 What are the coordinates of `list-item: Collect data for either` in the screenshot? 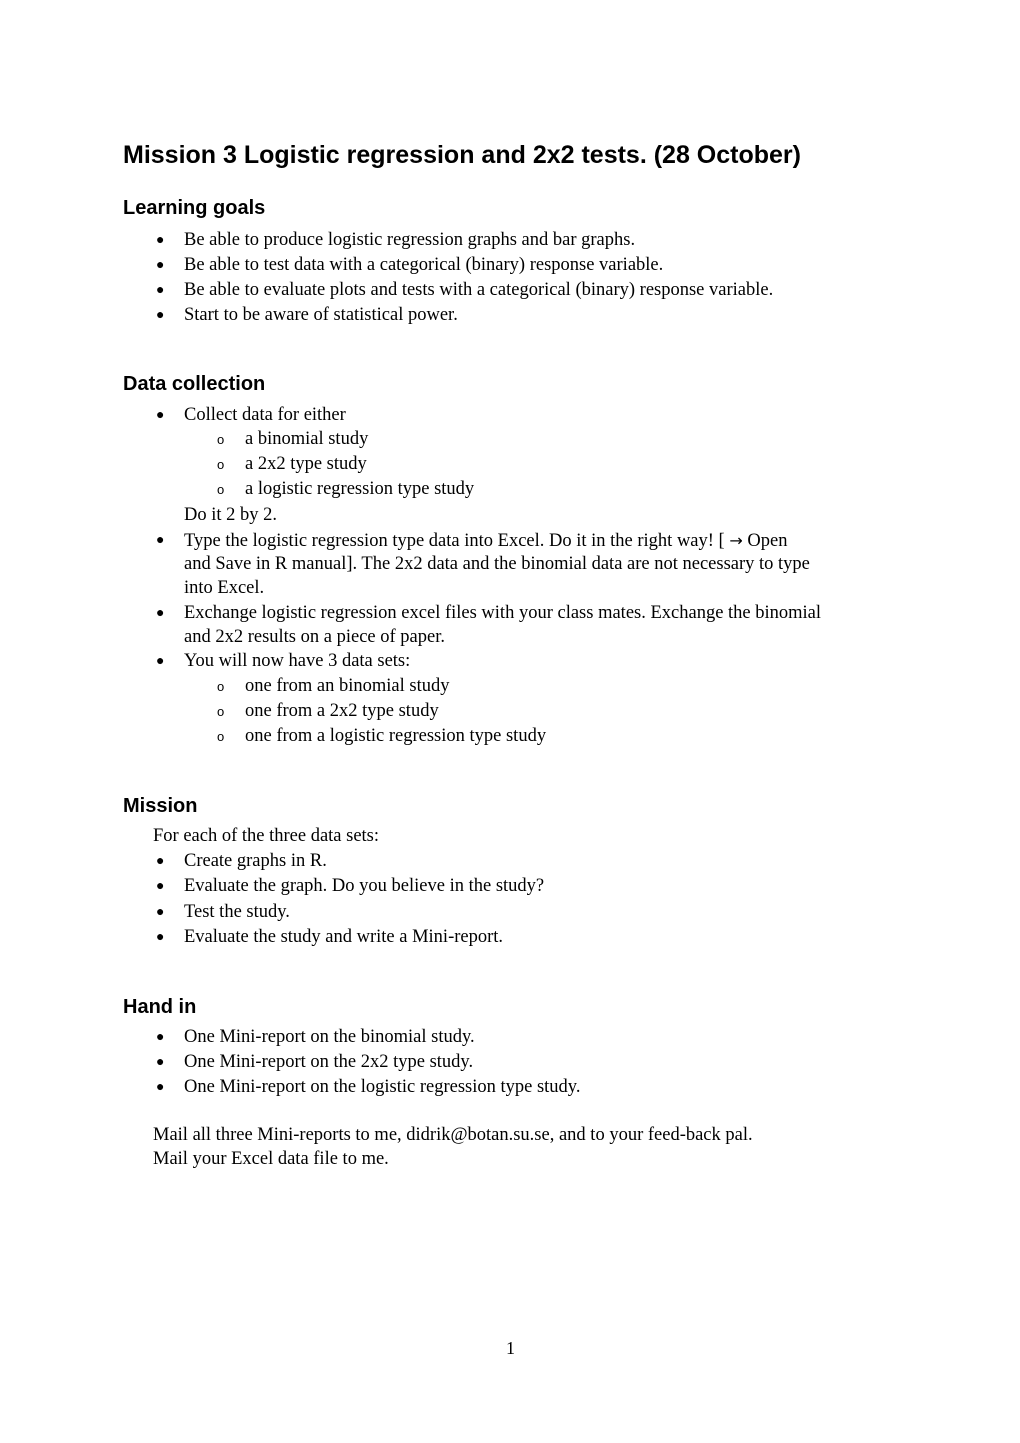 It's located at (265, 415).